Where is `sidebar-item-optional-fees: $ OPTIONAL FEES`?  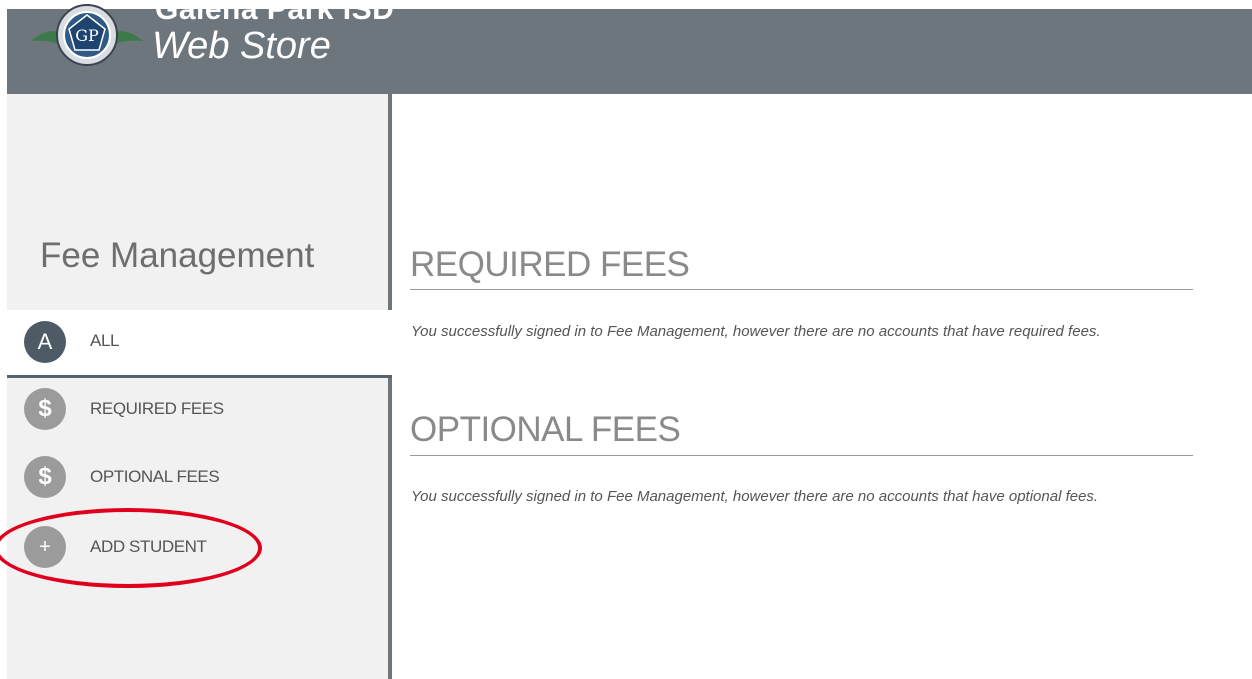 sidebar-item-optional-fees: $ OPTIONAL FEES is located at coordinates (197, 477).